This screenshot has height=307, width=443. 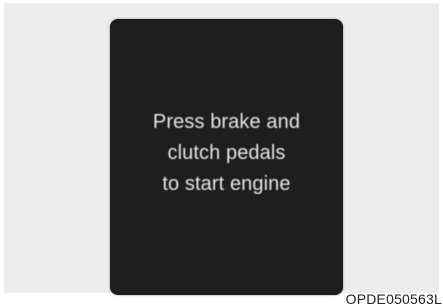 What do you see at coordinates (226, 183) in the screenshot?
I see `display-message-line-3: to start engine` at bounding box center [226, 183].